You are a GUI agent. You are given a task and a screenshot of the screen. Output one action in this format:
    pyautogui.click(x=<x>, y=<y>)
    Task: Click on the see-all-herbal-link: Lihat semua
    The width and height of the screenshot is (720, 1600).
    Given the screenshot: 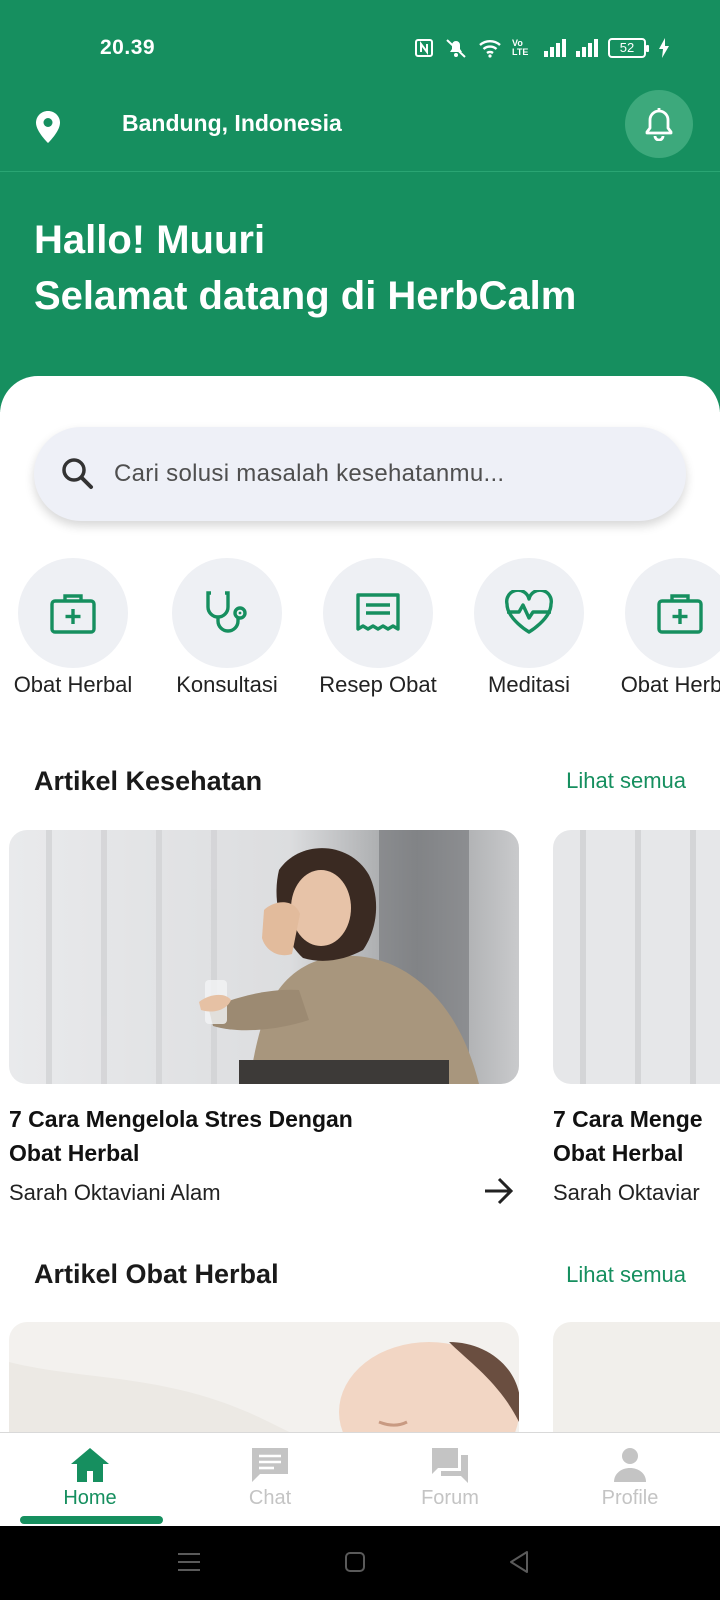 What is the action you would take?
    pyautogui.click(x=626, y=1275)
    